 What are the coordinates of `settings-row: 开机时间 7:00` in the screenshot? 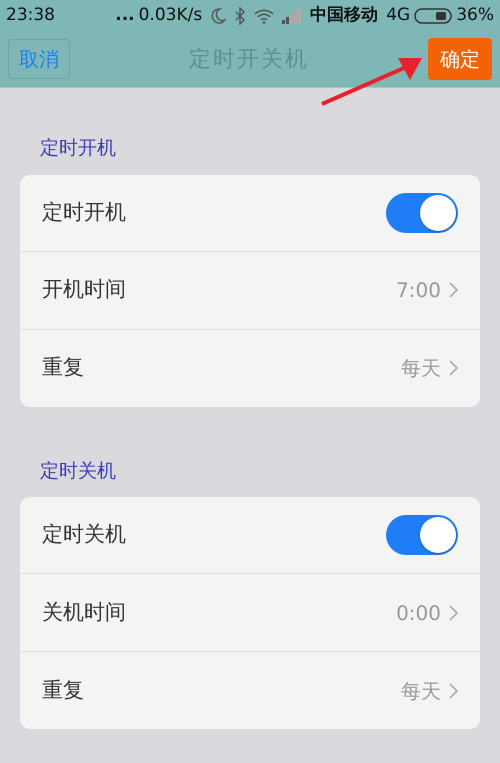 It's located at (250, 289).